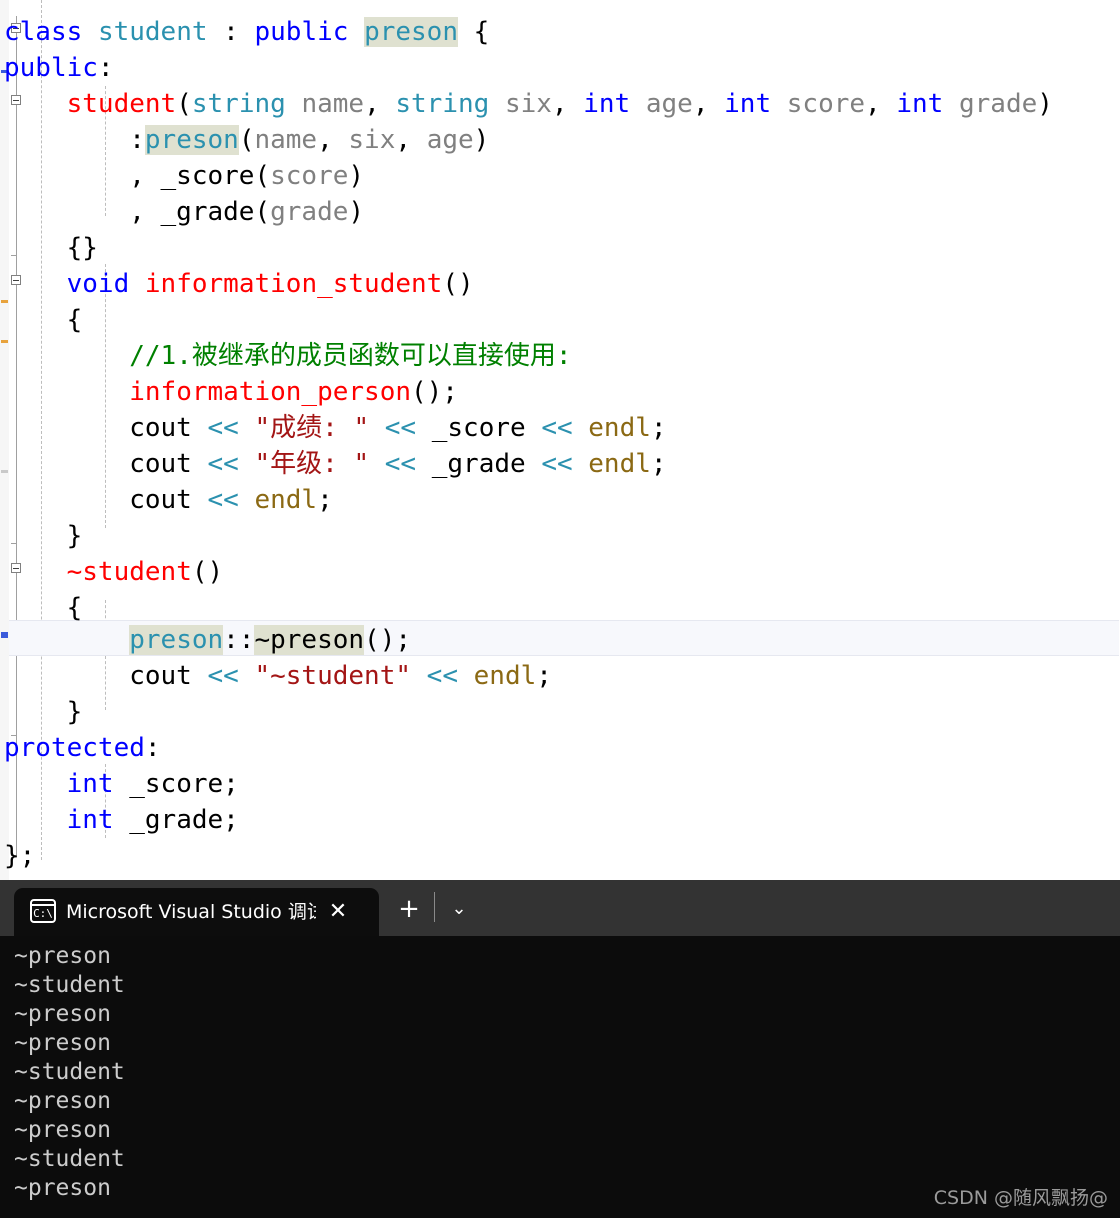  Describe the element at coordinates (560, 140) in the screenshot. I see `code-line: :preson(name, six, age)` at that location.